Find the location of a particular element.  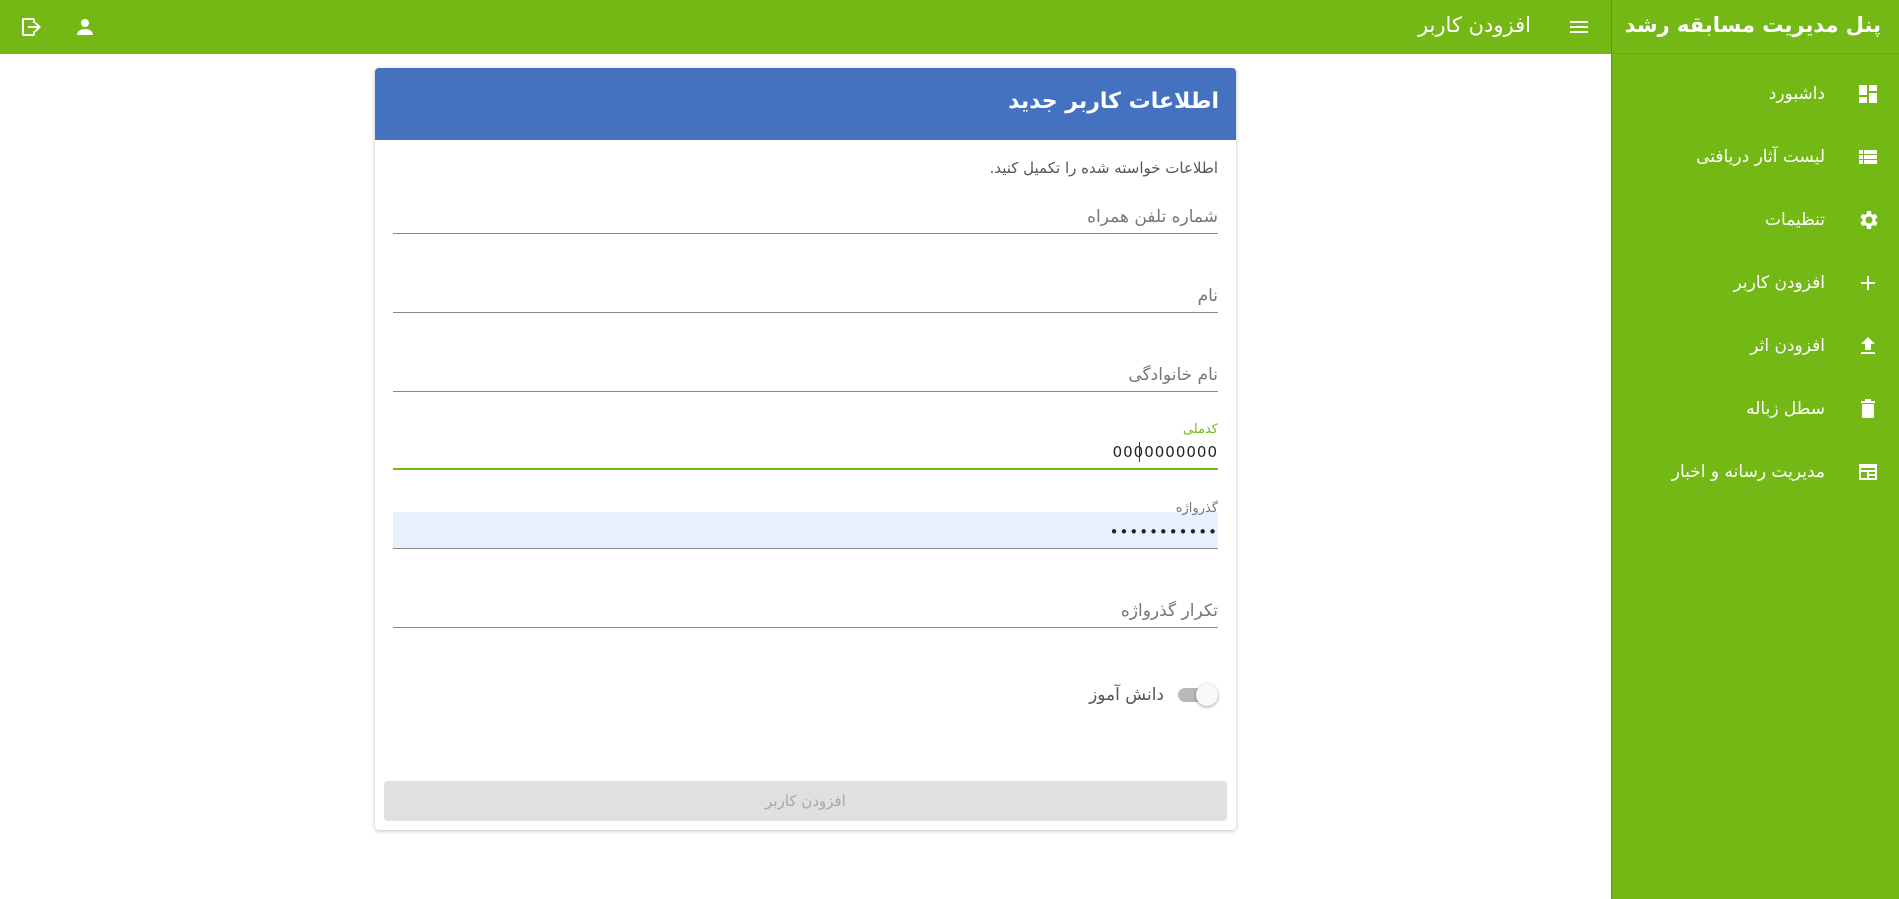

student-toggle-row: دانش آموز is located at coordinates (1153, 695).